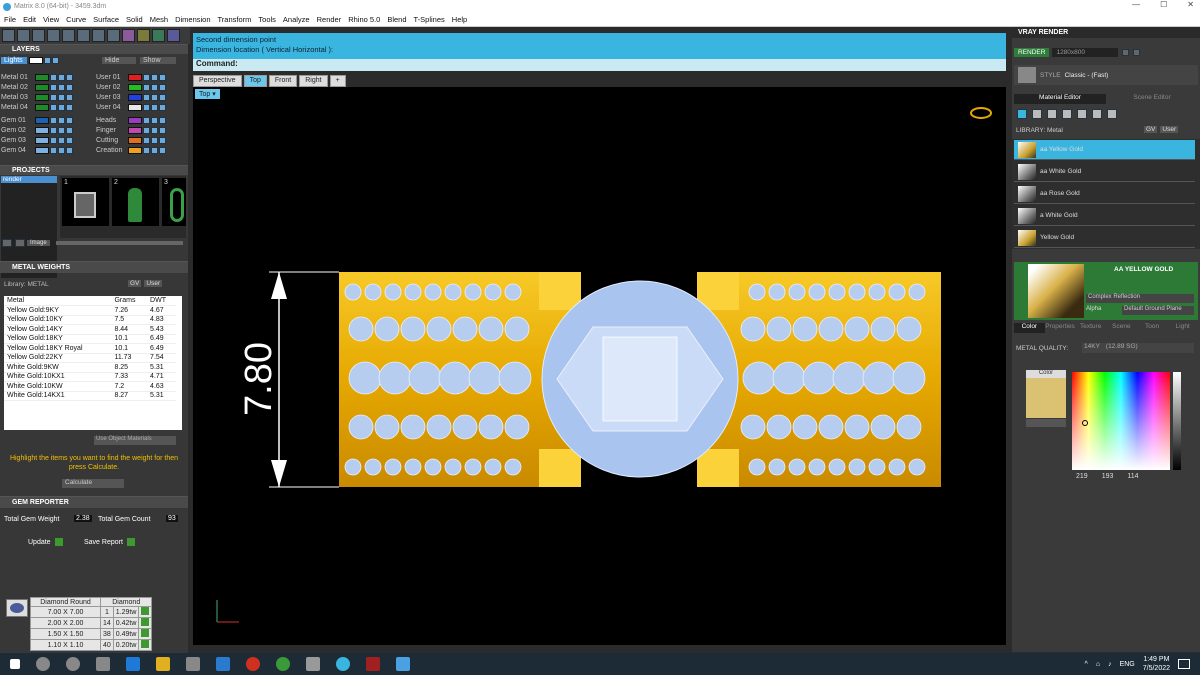 This screenshot has width=1200, height=675. I want to click on table-row: White Gold:10KW 7.2 4.63, so click(90, 386).